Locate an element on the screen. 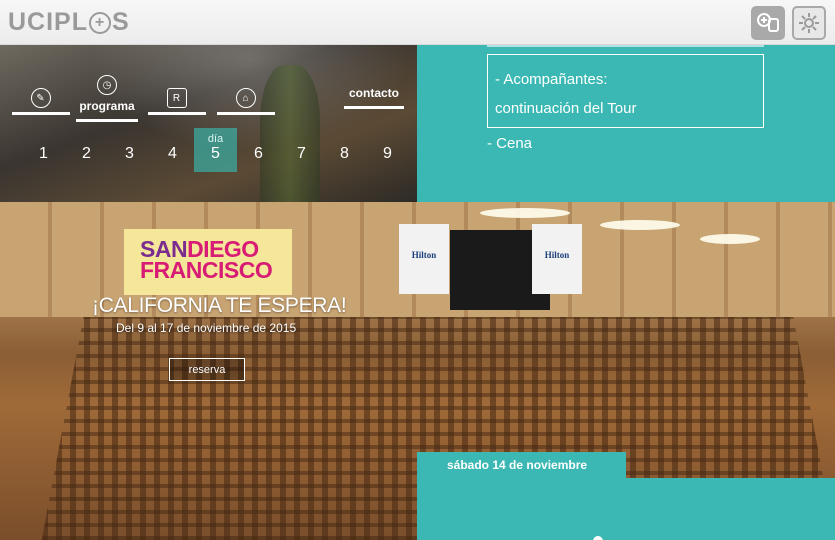 The height and width of the screenshot is (540, 835). selected-date-label: sábado 14 de noviembre is located at coordinates (521, 465).